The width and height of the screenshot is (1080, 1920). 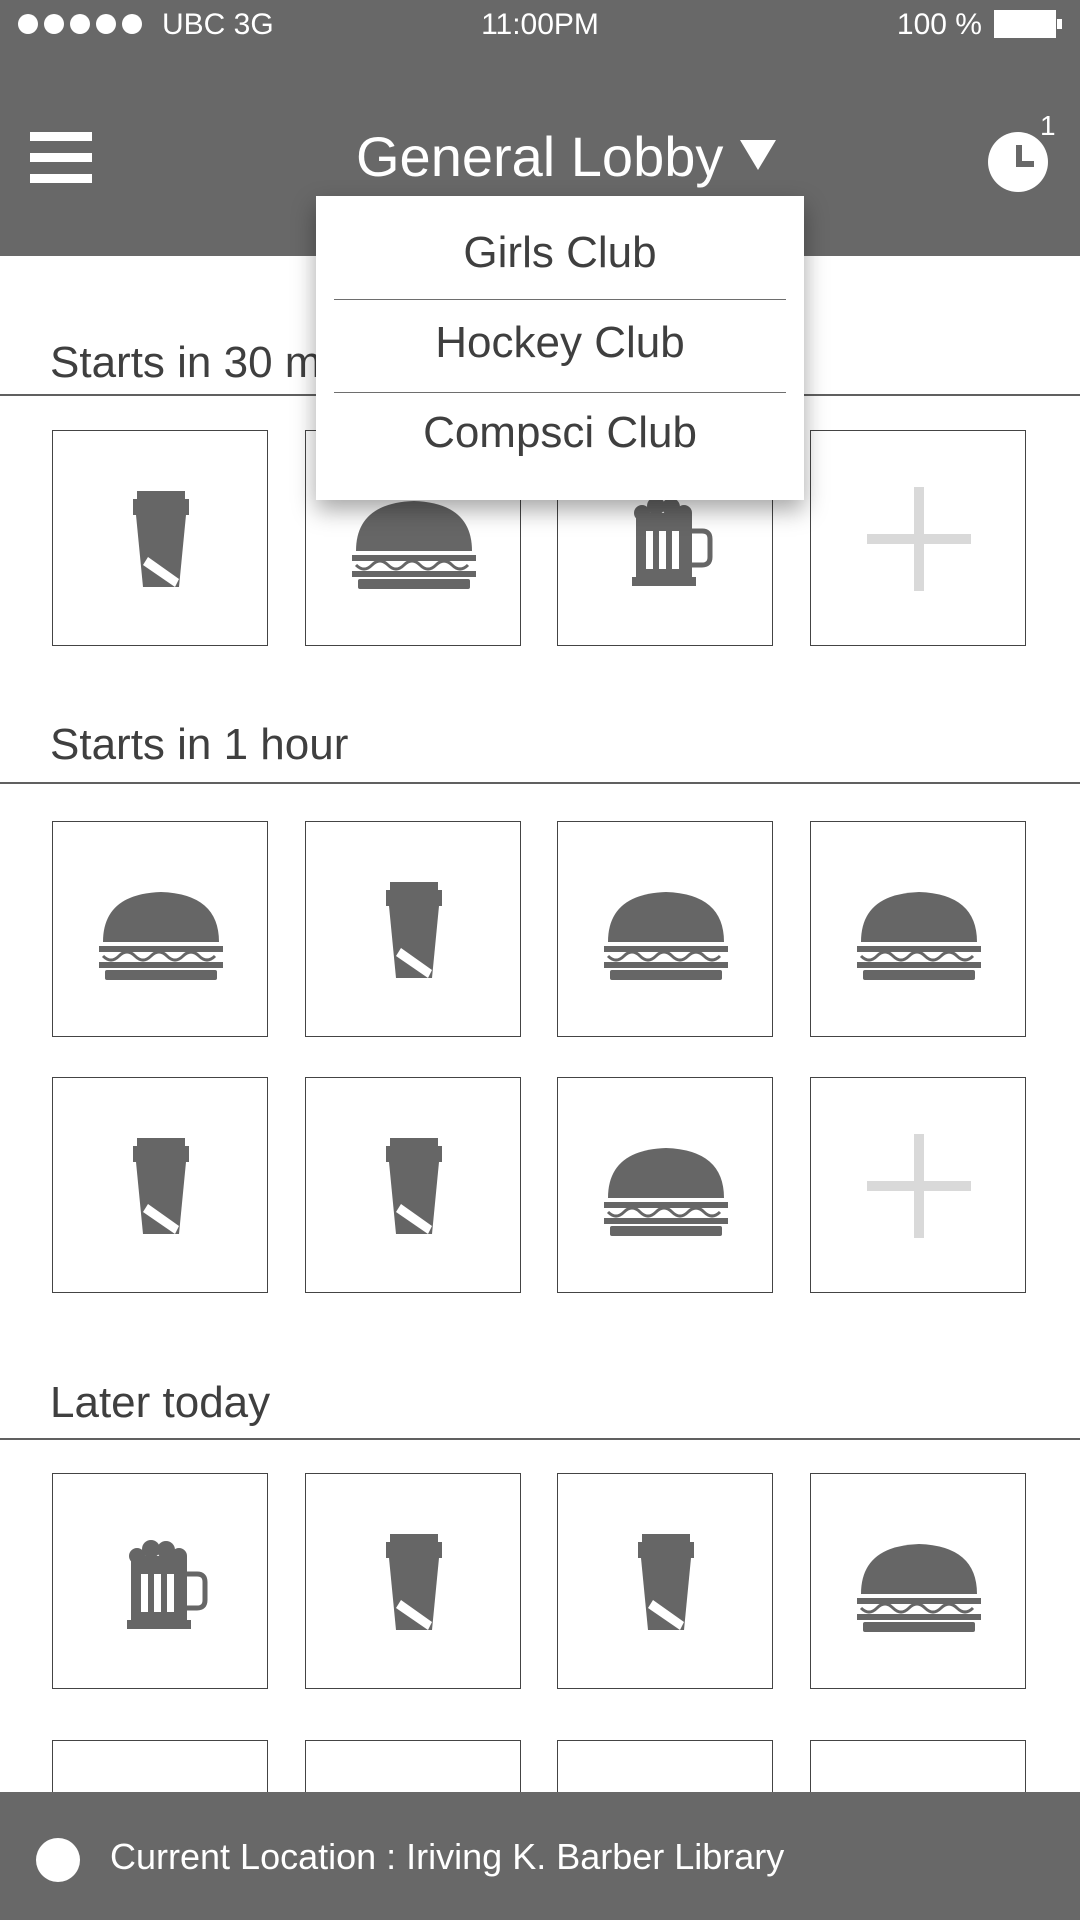 What do you see at coordinates (160, 1402) in the screenshot?
I see `section-title: Later today` at bounding box center [160, 1402].